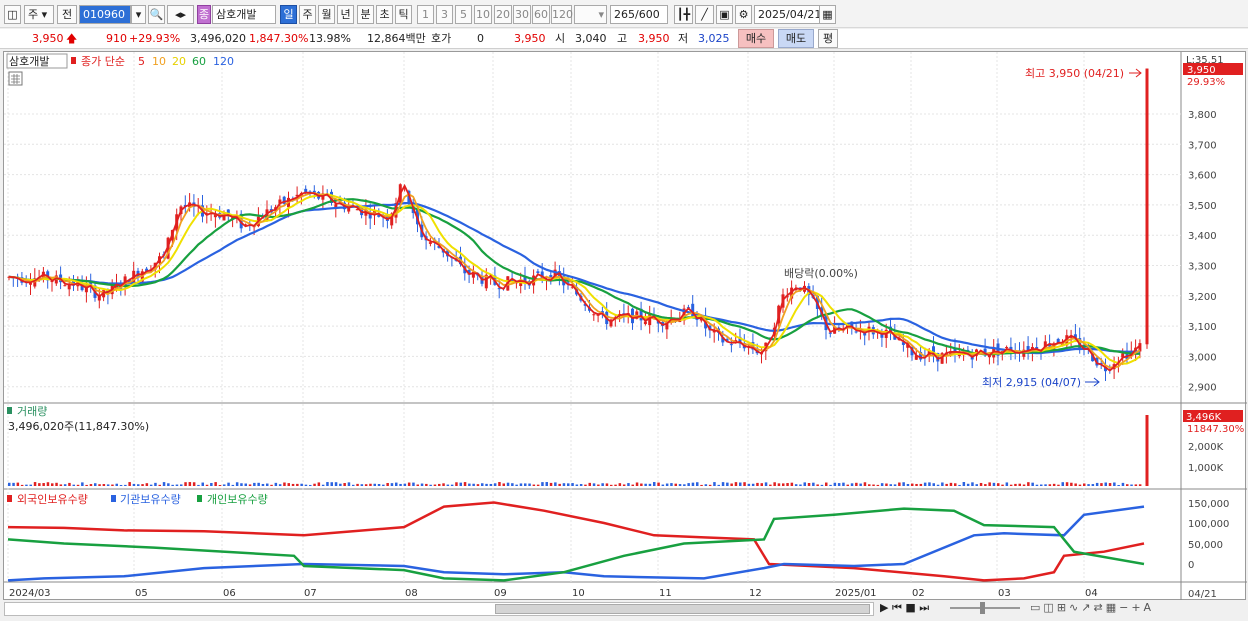  Describe the element at coordinates (425, 14) in the screenshot. I see `interval-1-button: 1` at that location.